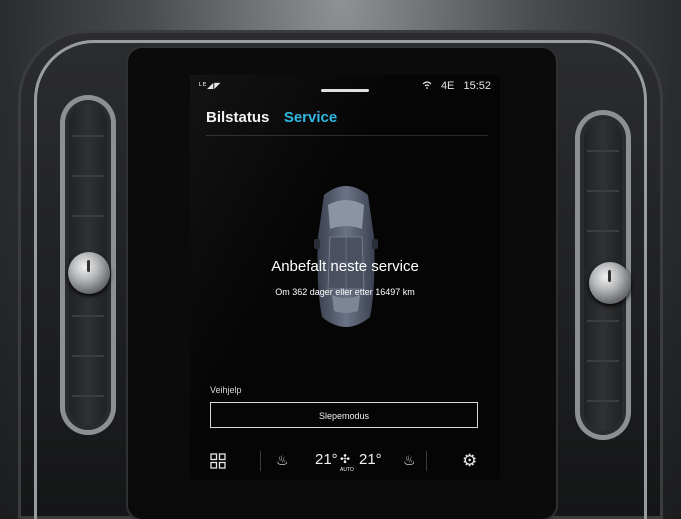 This screenshot has width=681, height=519. I want to click on network-indicator: 4E, so click(447, 86).